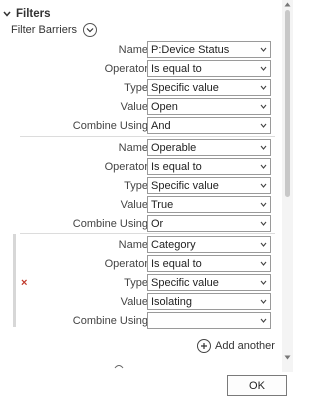  I want to click on add-another-button: Add another, so click(236, 346).